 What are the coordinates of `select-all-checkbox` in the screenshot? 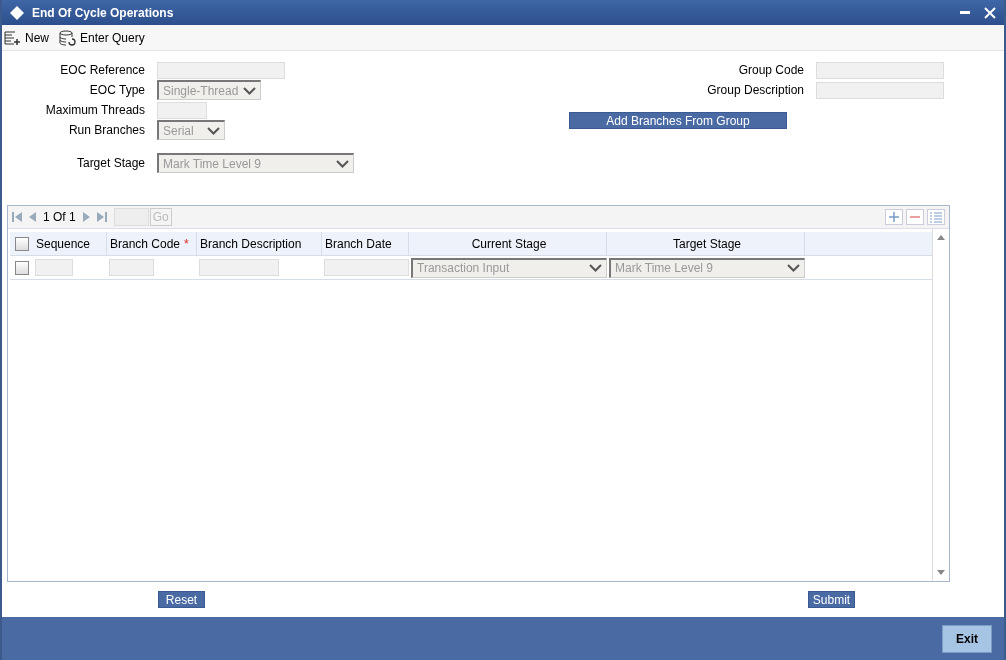 It's located at (21, 243).